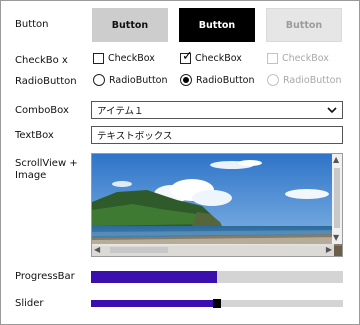 The width and height of the screenshot is (360, 325). I want to click on checkbox-checked-icon: ✓, so click(186, 56).